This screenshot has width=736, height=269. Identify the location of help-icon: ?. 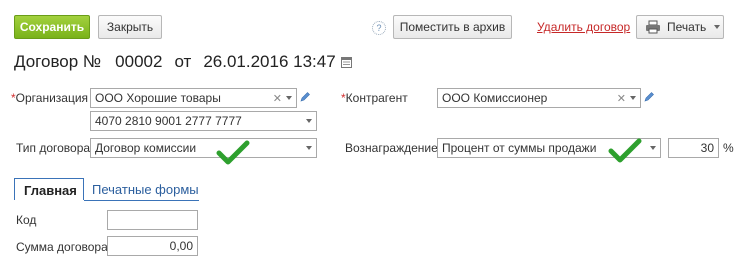
(379, 28).